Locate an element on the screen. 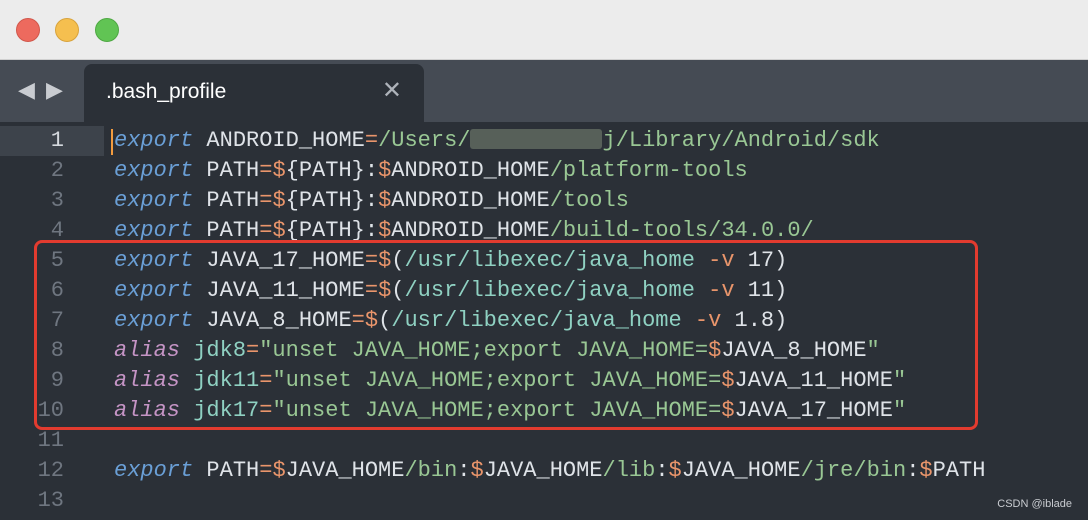  code-line: 11 is located at coordinates (544, 441).